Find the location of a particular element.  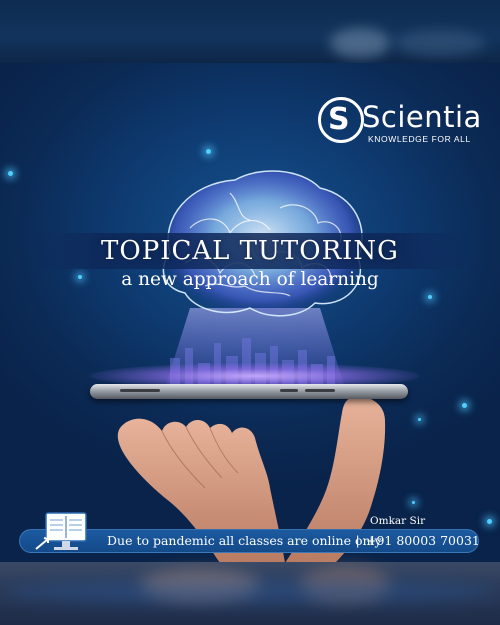

headline-title: TOPICAL TUTORING is located at coordinates (250, 251).